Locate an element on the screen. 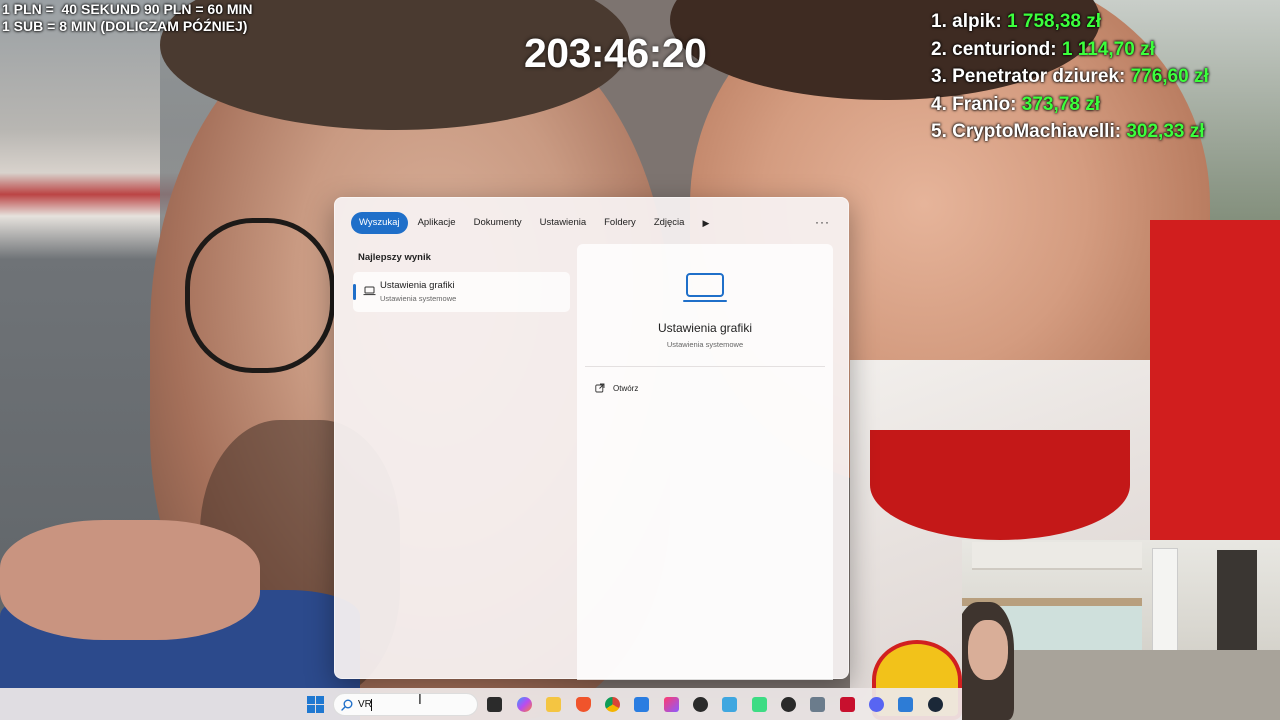  more-filters-play-icon: ▶ is located at coordinates (705, 223).